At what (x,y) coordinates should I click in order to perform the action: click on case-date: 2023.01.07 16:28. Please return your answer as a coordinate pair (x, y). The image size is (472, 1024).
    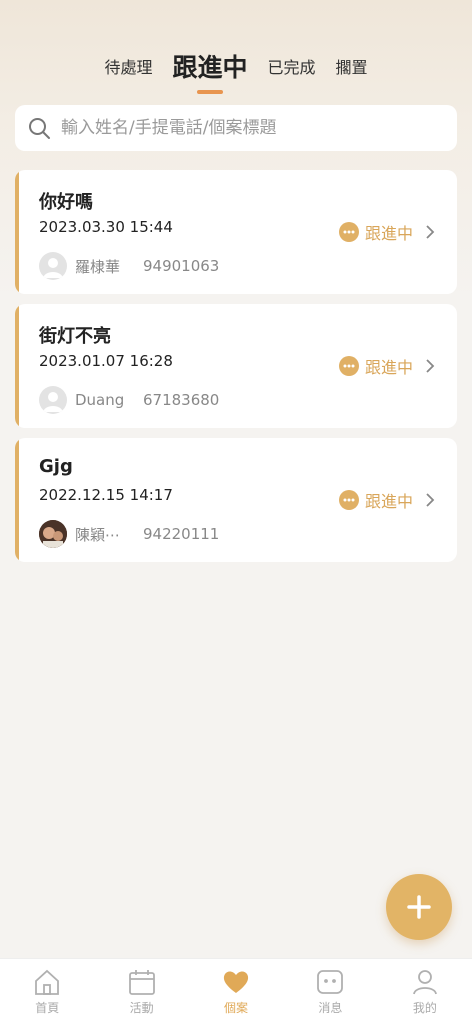
    Looking at the image, I should click on (106, 361).